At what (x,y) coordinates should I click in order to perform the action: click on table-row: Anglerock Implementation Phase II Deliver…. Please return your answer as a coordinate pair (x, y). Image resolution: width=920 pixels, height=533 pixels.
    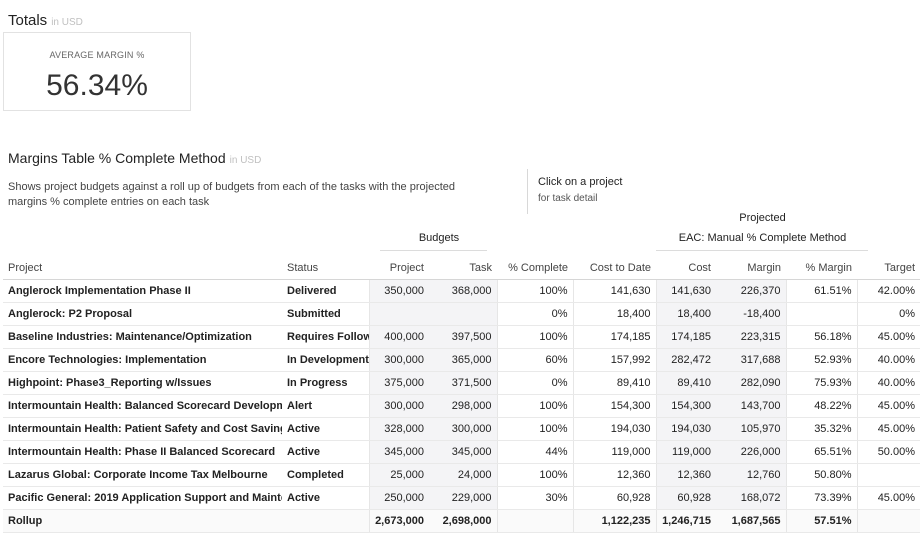
    Looking at the image, I should click on (461, 291).